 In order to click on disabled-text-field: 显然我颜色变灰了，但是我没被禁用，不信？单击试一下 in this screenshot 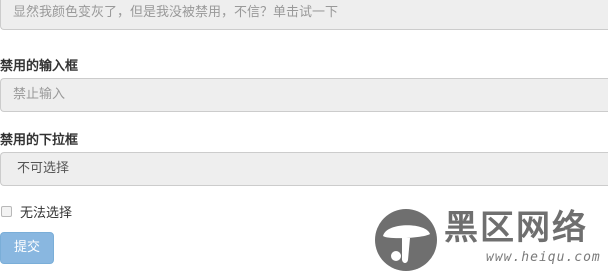, I will do `click(304, 15)`.